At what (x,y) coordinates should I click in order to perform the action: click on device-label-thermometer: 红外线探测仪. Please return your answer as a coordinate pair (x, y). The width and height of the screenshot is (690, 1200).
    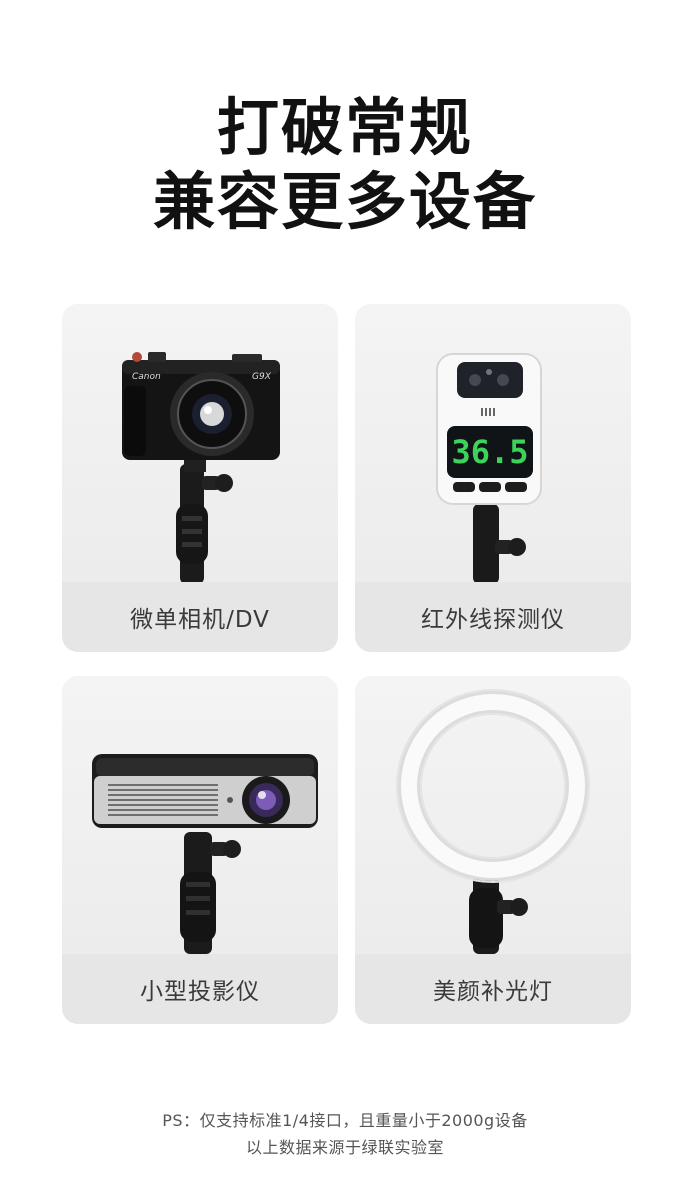
    Looking at the image, I should click on (493, 617).